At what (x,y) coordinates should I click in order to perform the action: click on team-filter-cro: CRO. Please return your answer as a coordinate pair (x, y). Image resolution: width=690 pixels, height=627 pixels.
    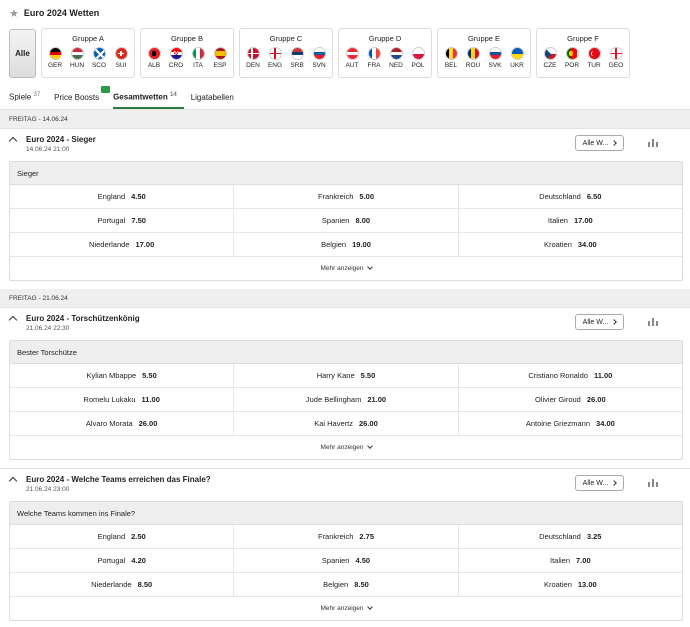
    Looking at the image, I should click on (176, 58).